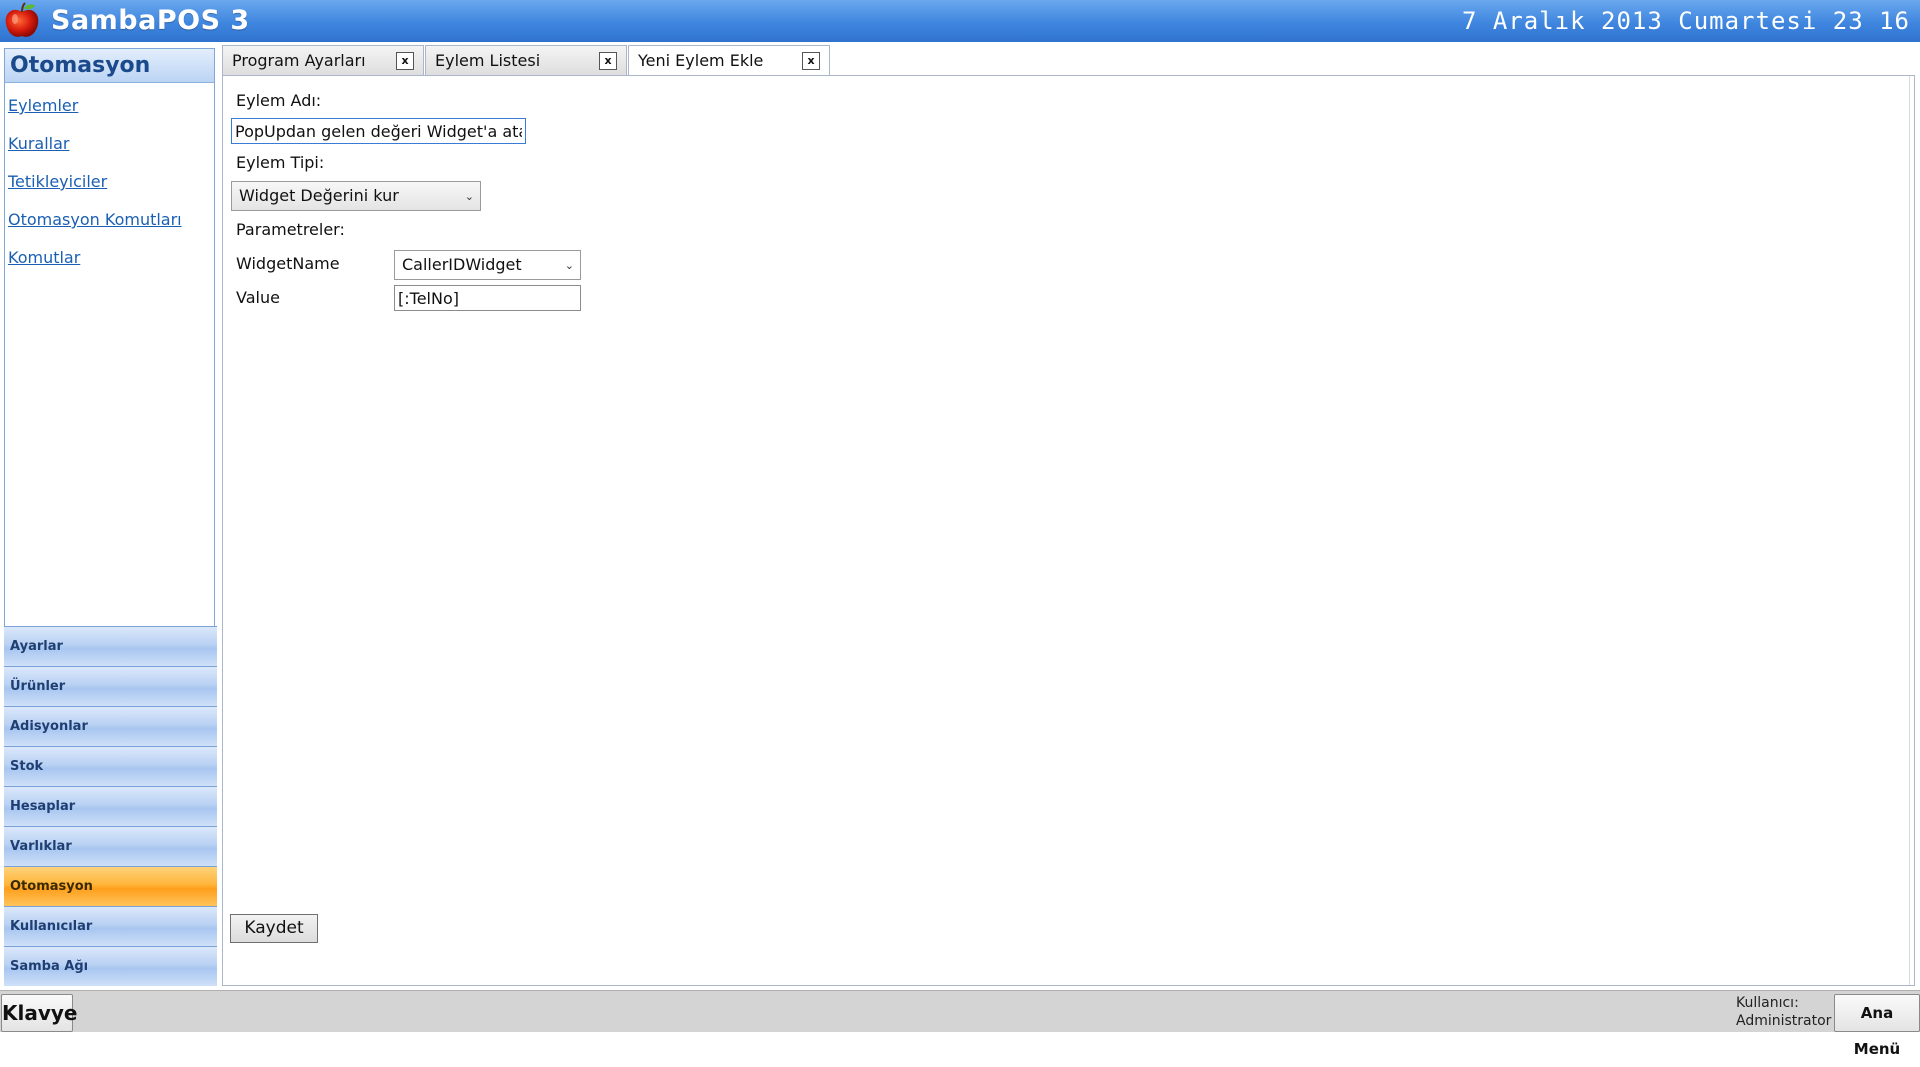 The width and height of the screenshot is (1920, 1067). Describe the element at coordinates (39, 1013) in the screenshot. I see `keyboard-button: Klavye` at that location.